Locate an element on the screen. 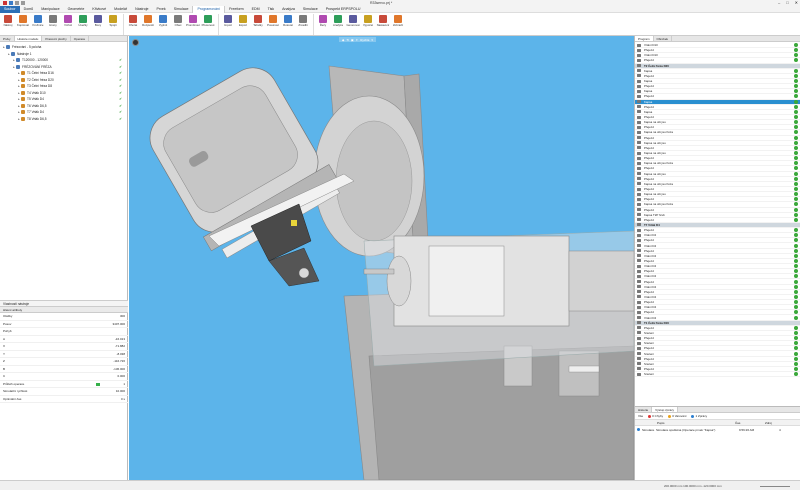 This screenshot has width=800, height=490. property-key: Posuv is located at coordinates (7, 323).